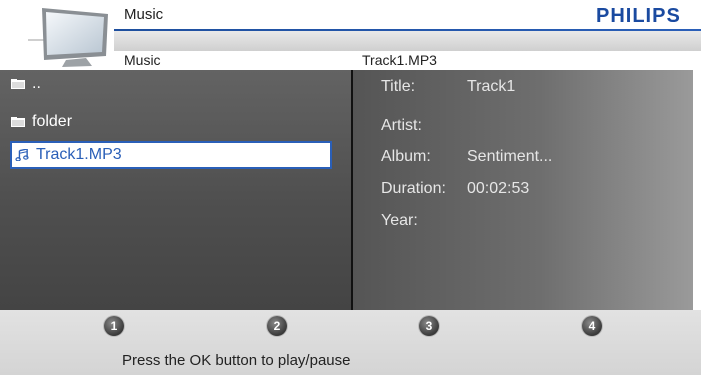  Describe the element at coordinates (398, 86) in the screenshot. I see `title-label: Title:` at that location.